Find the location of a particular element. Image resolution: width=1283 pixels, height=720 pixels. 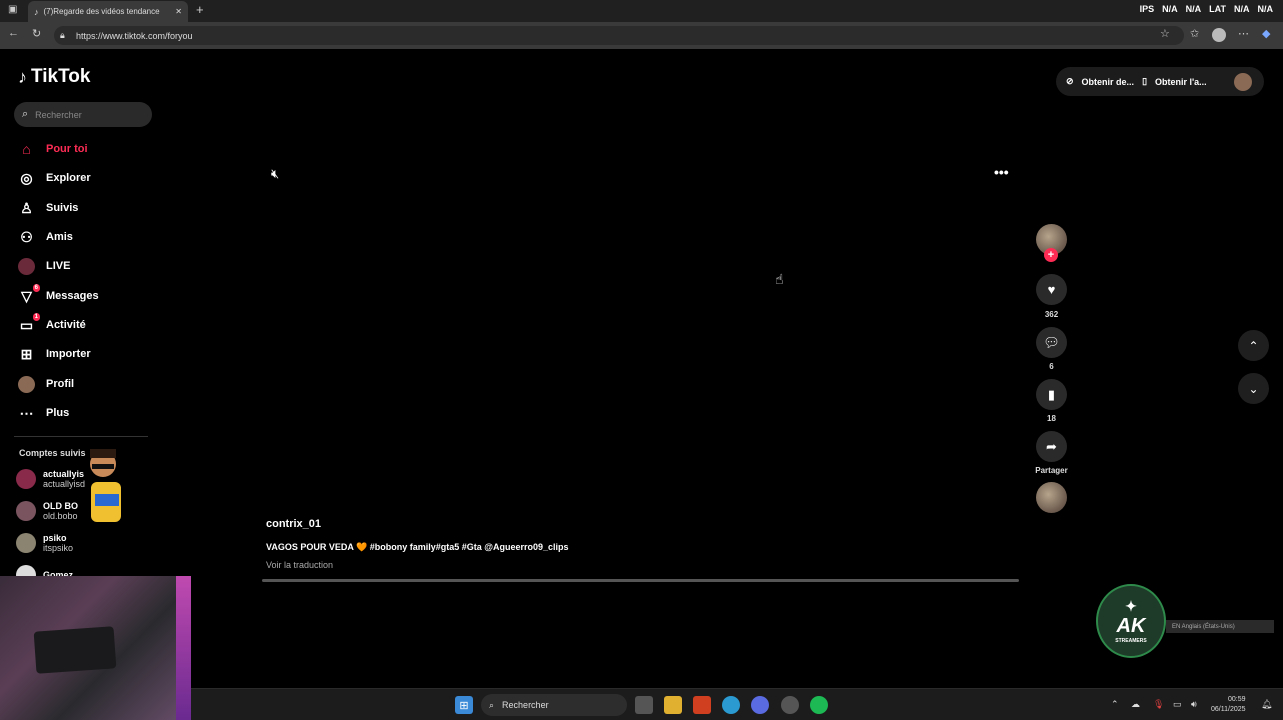

nav-item-explorer: ◎ Explorer is located at coordinates (54, 178).